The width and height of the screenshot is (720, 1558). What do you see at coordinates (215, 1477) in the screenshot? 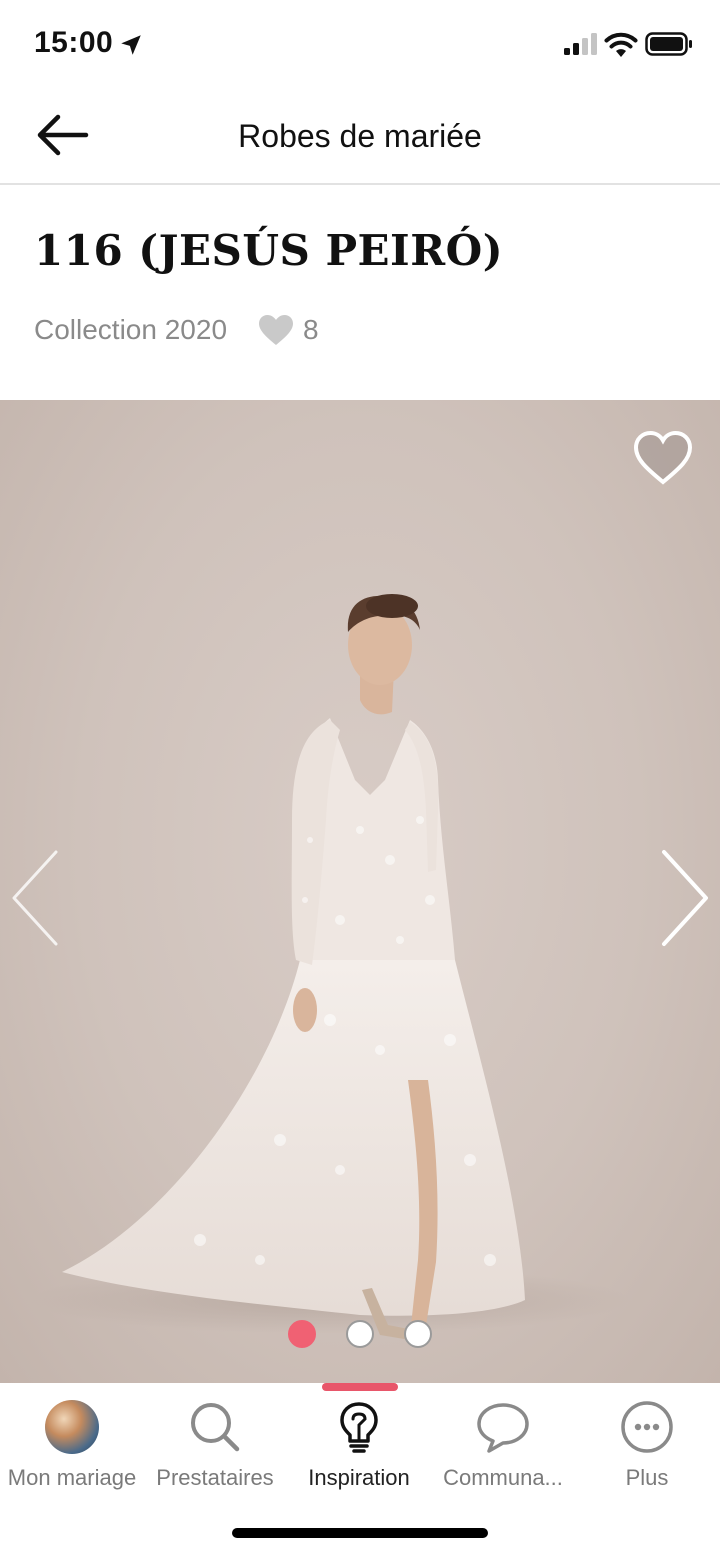
I see `tab-label: Prestataires` at bounding box center [215, 1477].